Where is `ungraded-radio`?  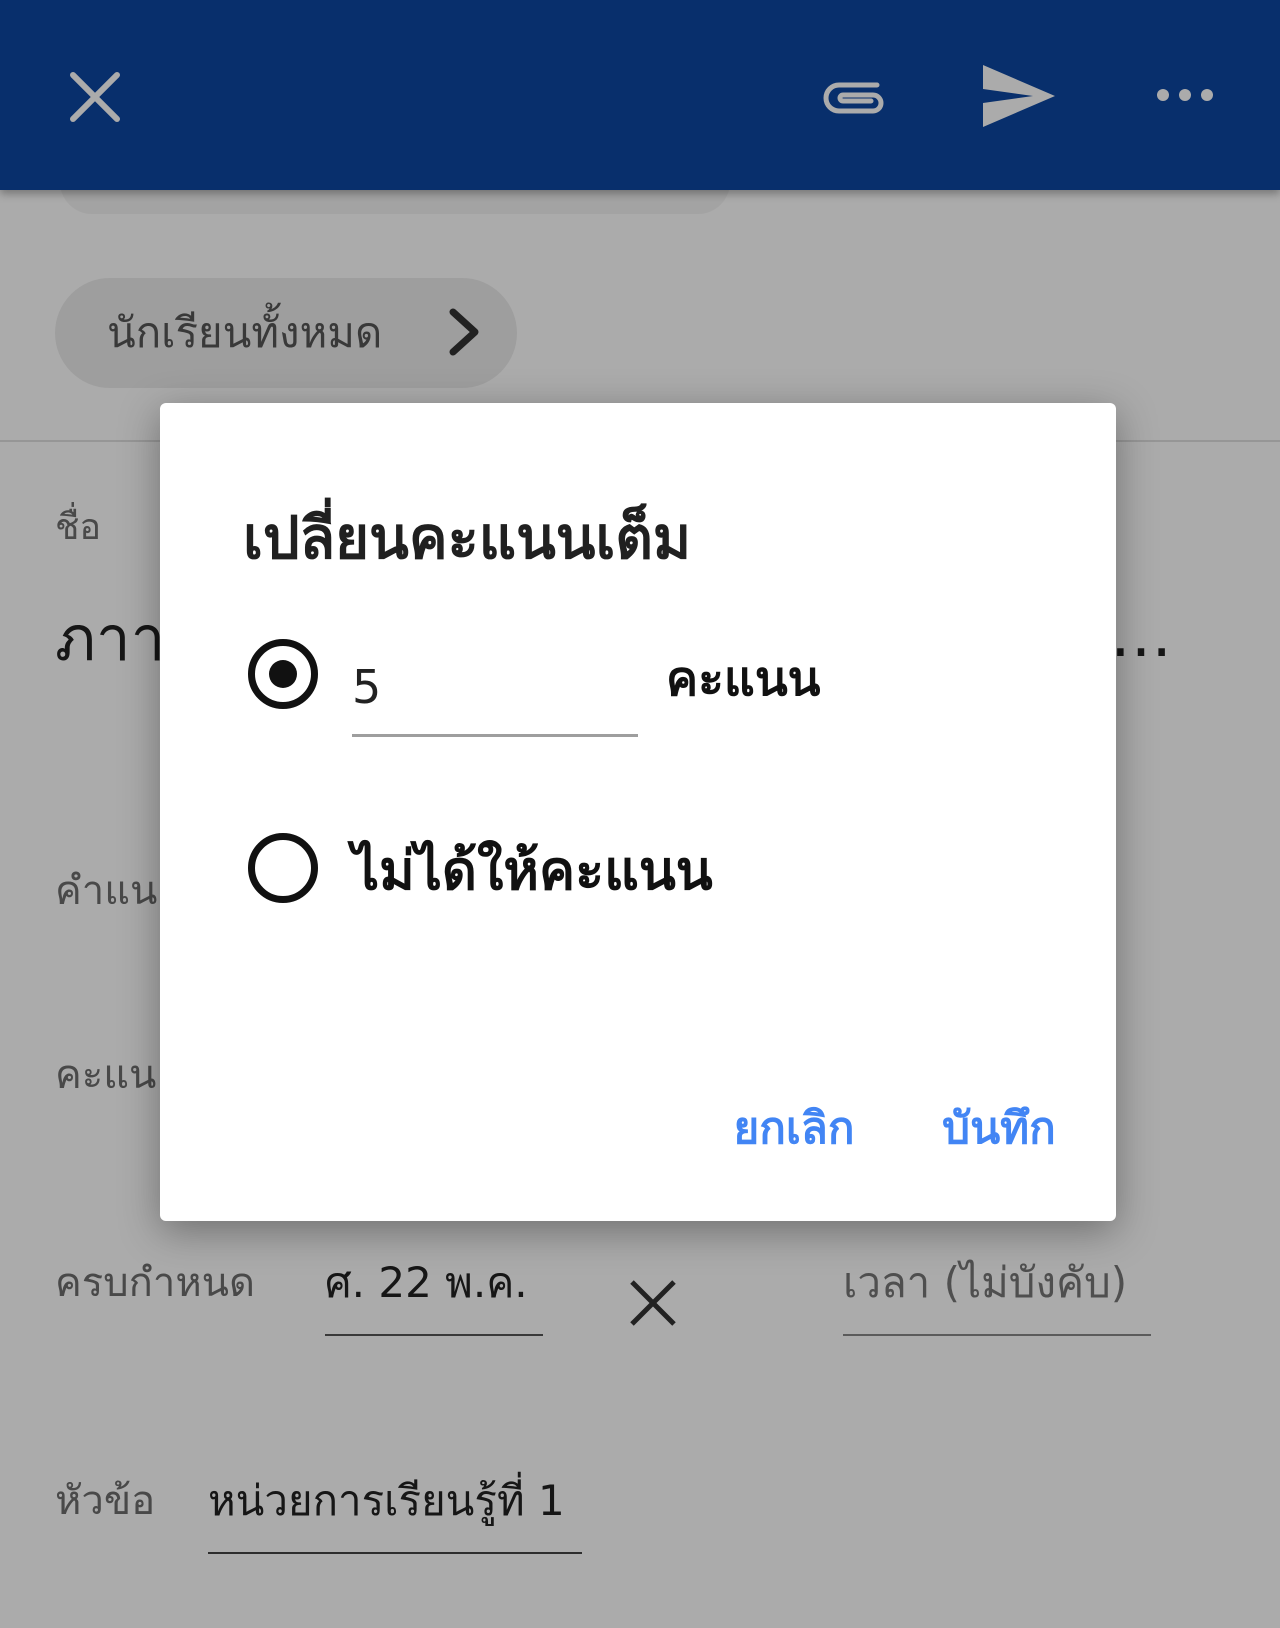
ungraded-radio is located at coordinates (283, 868).